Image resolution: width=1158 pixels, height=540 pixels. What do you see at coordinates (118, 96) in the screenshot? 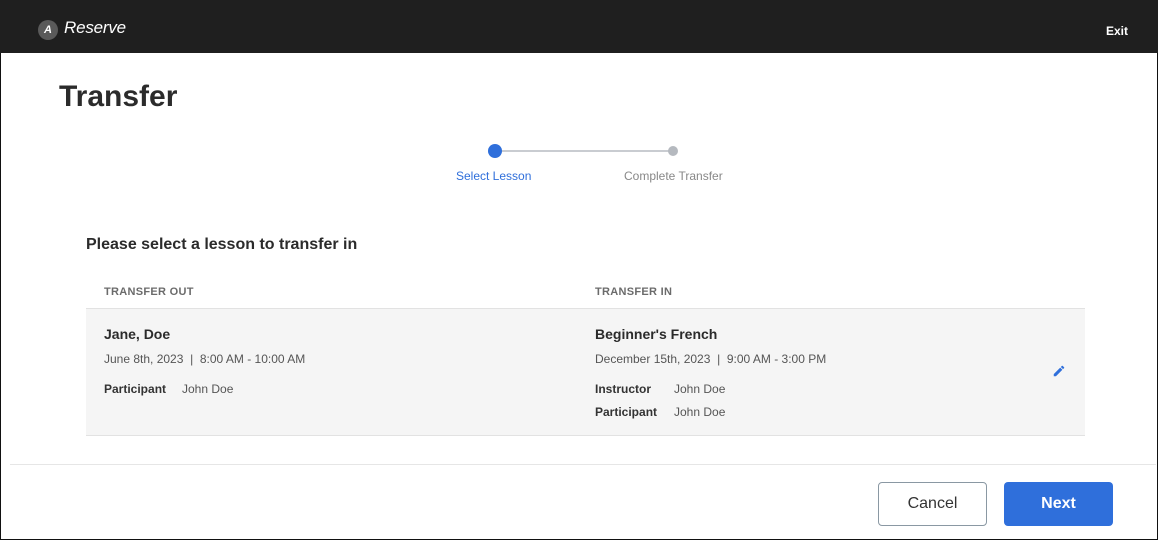
I see `page-title: Transfer` at bounding box center [118, 96].